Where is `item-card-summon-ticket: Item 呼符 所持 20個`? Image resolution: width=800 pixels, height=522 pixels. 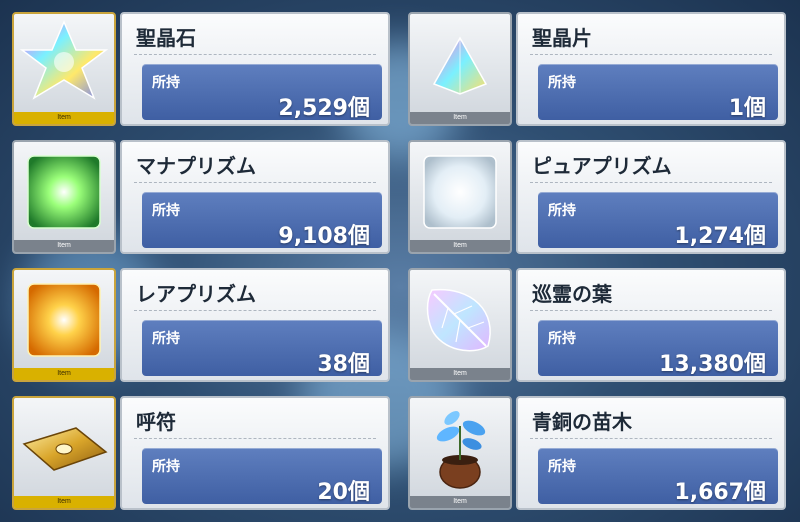
item-card-summon-ticket: Item 呼符 所持 20個 is located at coordinates (201, 454).